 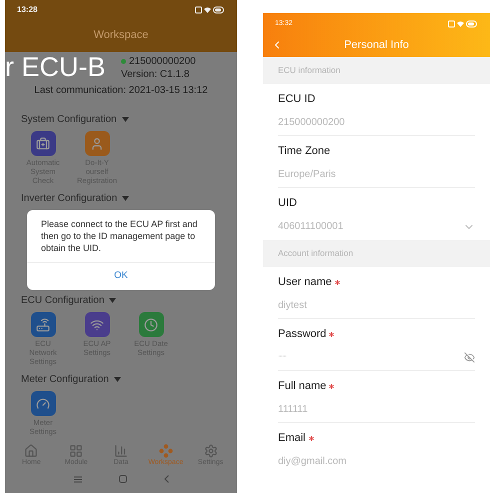 What do you see at coordinates (316, 253) in the screenshot?
I see `section-title: Account information` at bounding box center [316, 253].